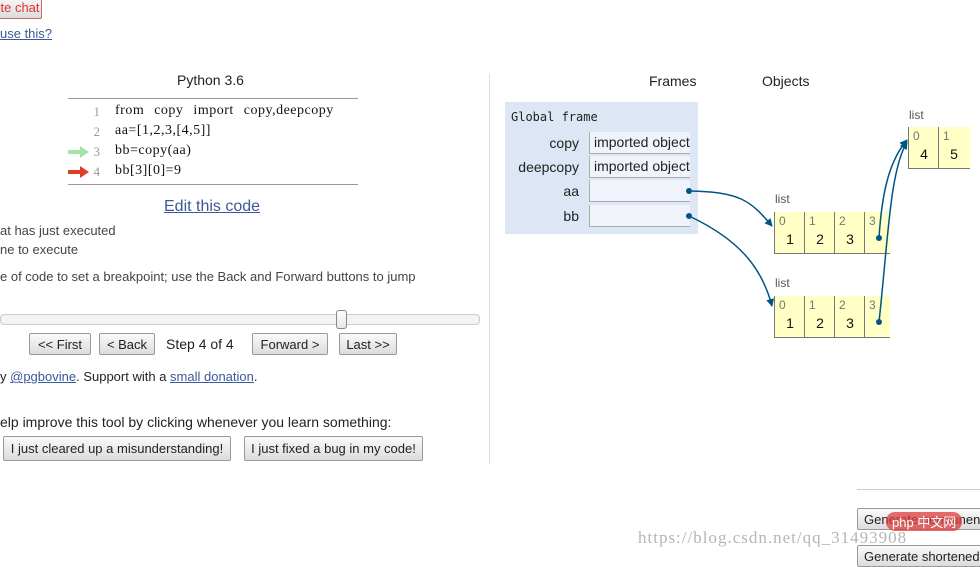  I want to click on list-label-inner: list, so click(916, 115).